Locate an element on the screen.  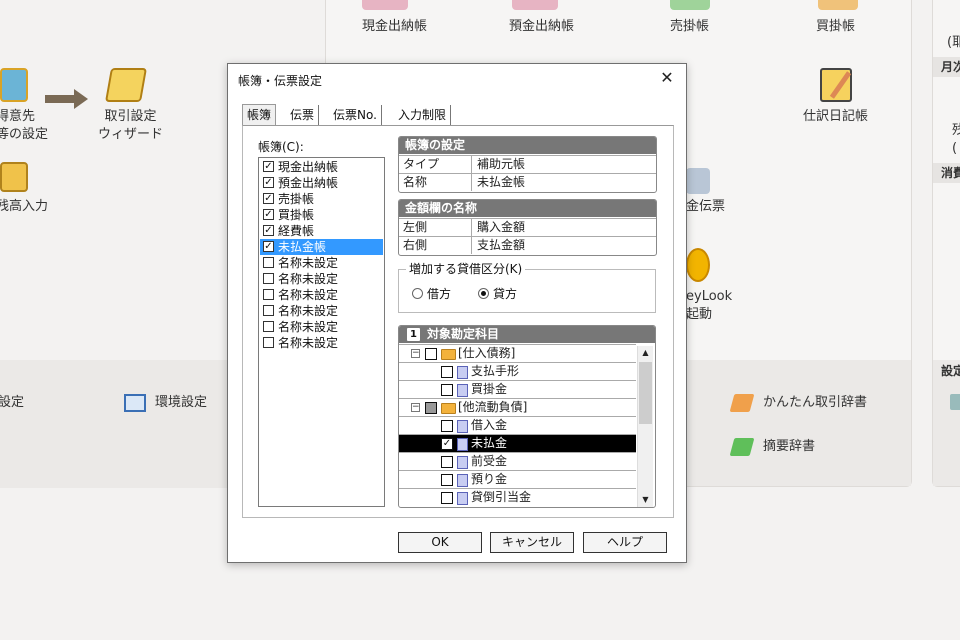
scroll-down-icon: ▼ is located at coordinates (645, 500).